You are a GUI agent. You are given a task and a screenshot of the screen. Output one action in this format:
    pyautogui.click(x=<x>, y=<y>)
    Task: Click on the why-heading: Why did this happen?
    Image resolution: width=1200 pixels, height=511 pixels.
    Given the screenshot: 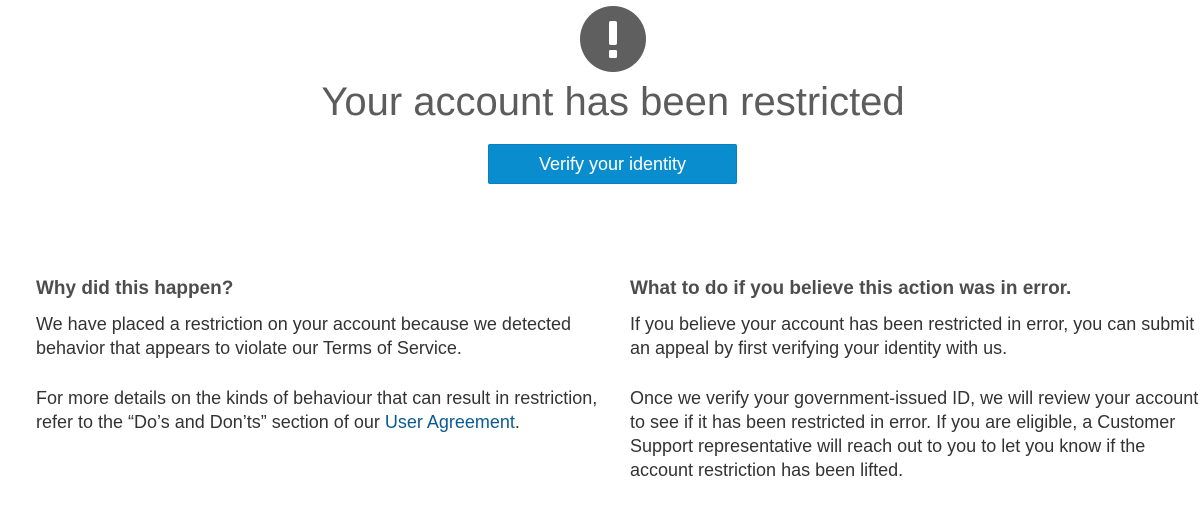 What is the action you would take?
    pyautogui.click(x=135, y=288)
    